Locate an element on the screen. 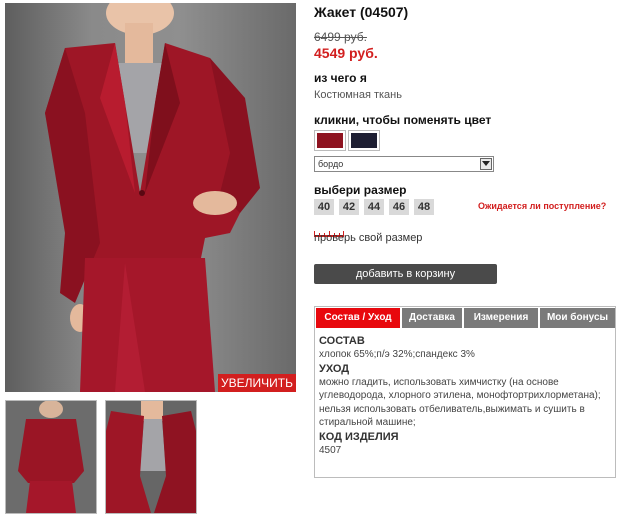 This screenshot has width=623, height=514. color-swatch-navy is located at coordinates (364, 140).